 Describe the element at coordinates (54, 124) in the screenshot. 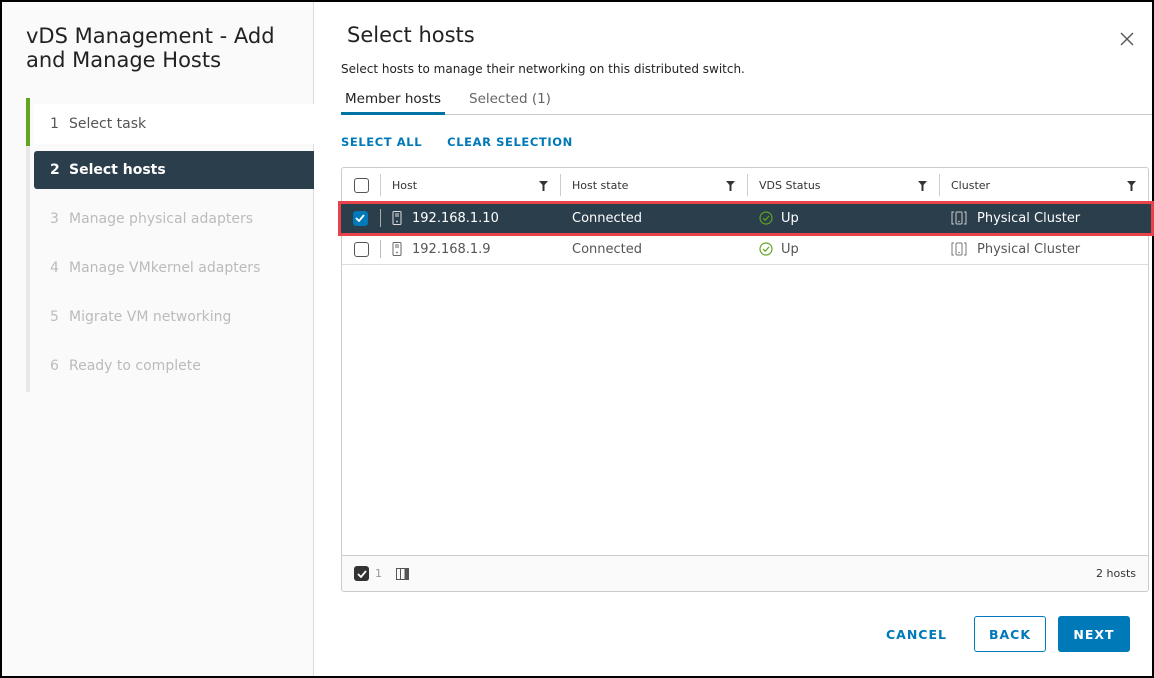

I see `step-number: 1` at that location.